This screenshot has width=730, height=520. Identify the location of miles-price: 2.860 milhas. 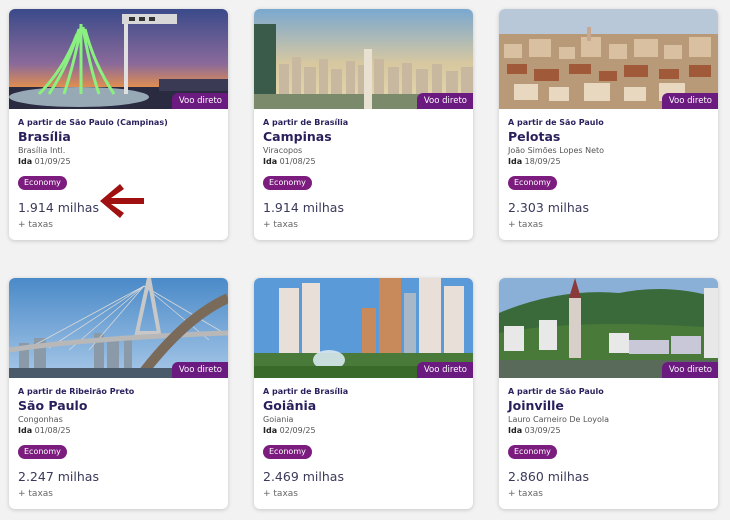
(548, 476).